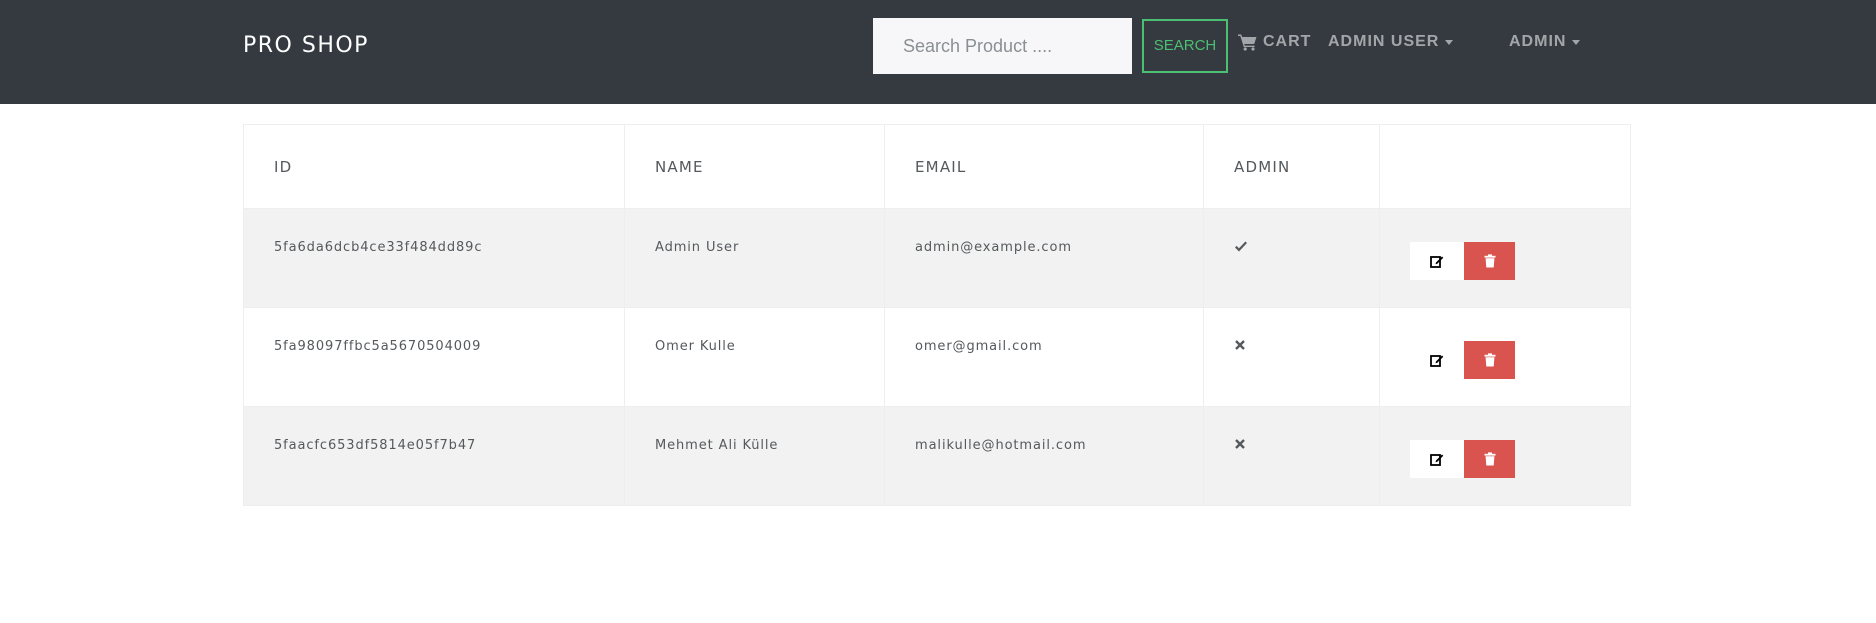 The height and width of the screenshot is (623, 1876). What do you see at coordinates (434, 258) in the screenshot?
I see `user-id-cell: 5fa6da6dcb4ce33f484dd89c` at bounding box center [434, 258].